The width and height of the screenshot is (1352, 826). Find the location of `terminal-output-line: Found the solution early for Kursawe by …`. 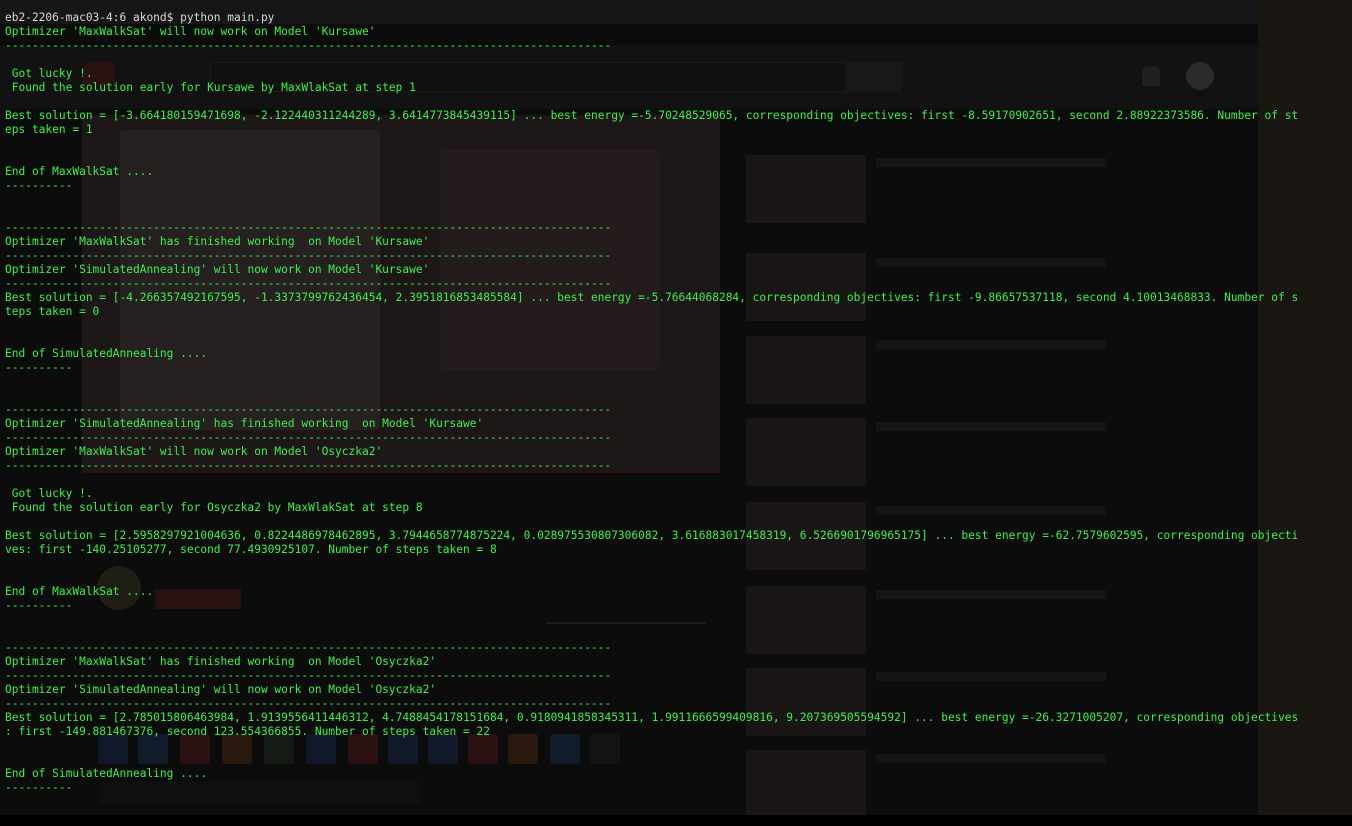

terminal-output-line: Found the solution early for Kursawe by … is located at coordinates (210, 87).